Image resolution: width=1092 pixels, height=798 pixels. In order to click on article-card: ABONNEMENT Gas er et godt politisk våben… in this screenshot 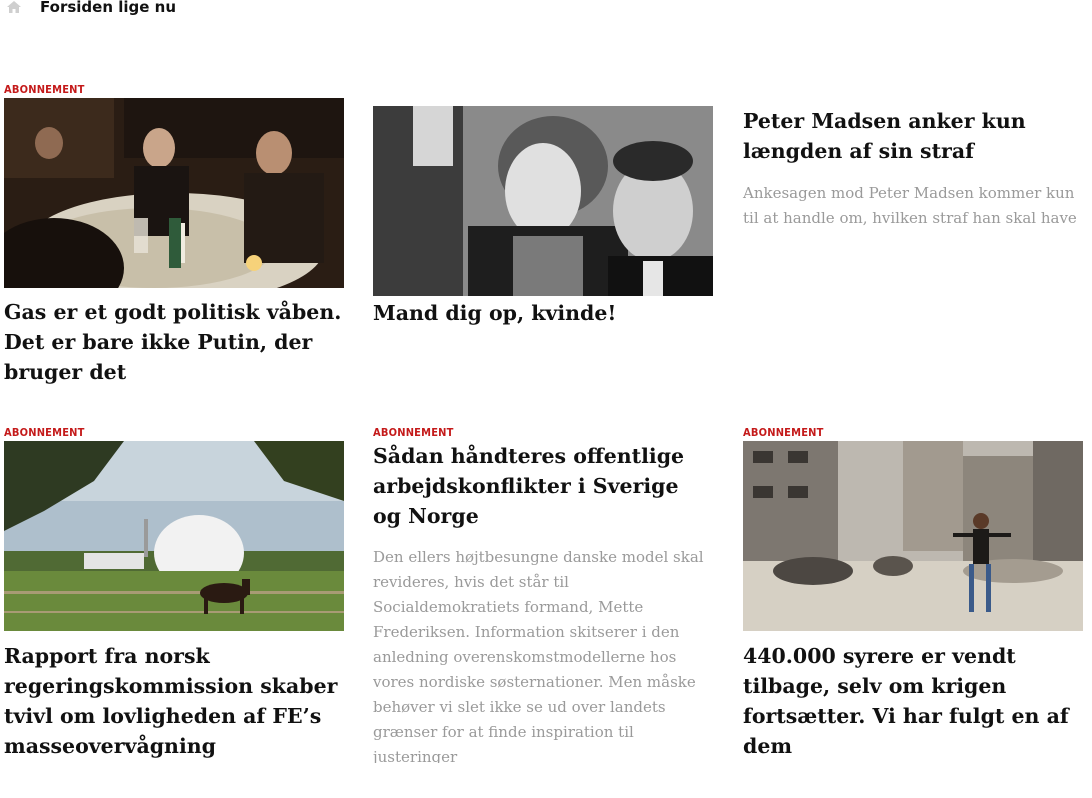, I will do `click(174, 234)`.